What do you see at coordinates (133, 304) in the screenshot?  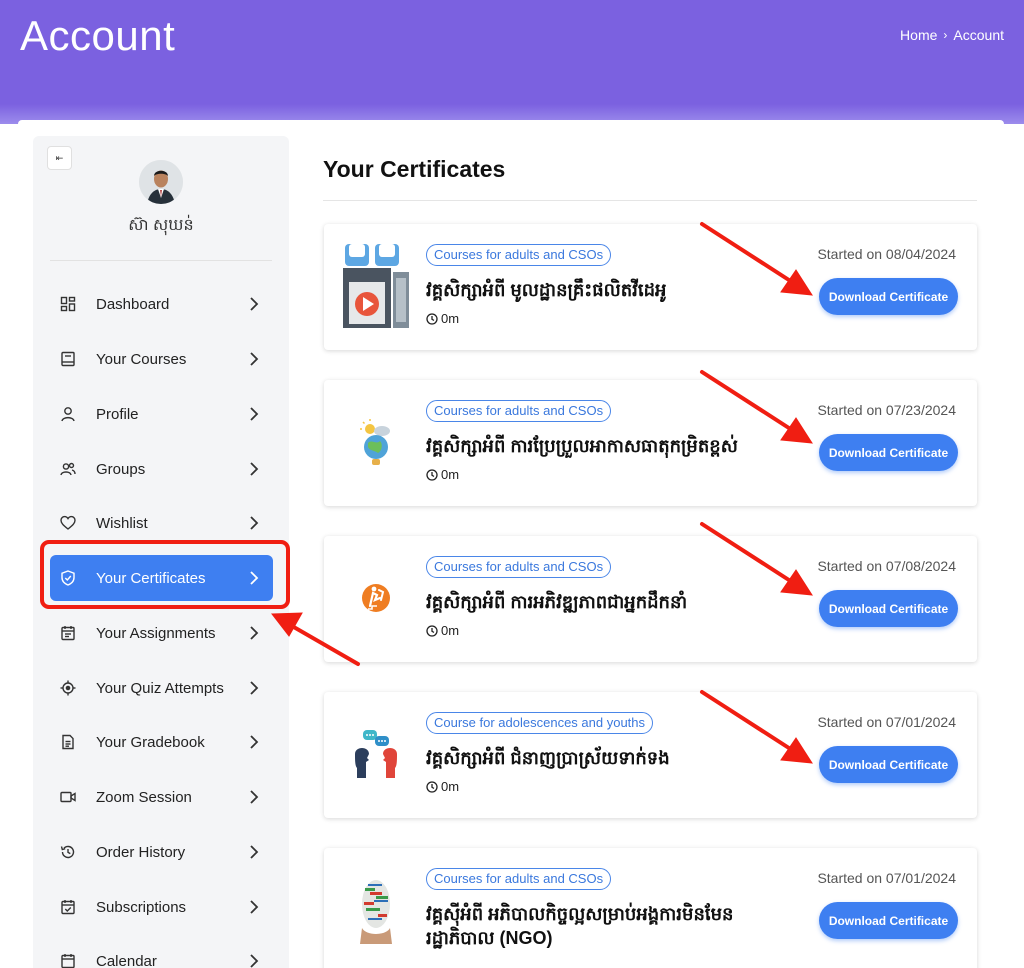 I see `sidebar-item-label: Dashboard` at bounding box center [133, 304].